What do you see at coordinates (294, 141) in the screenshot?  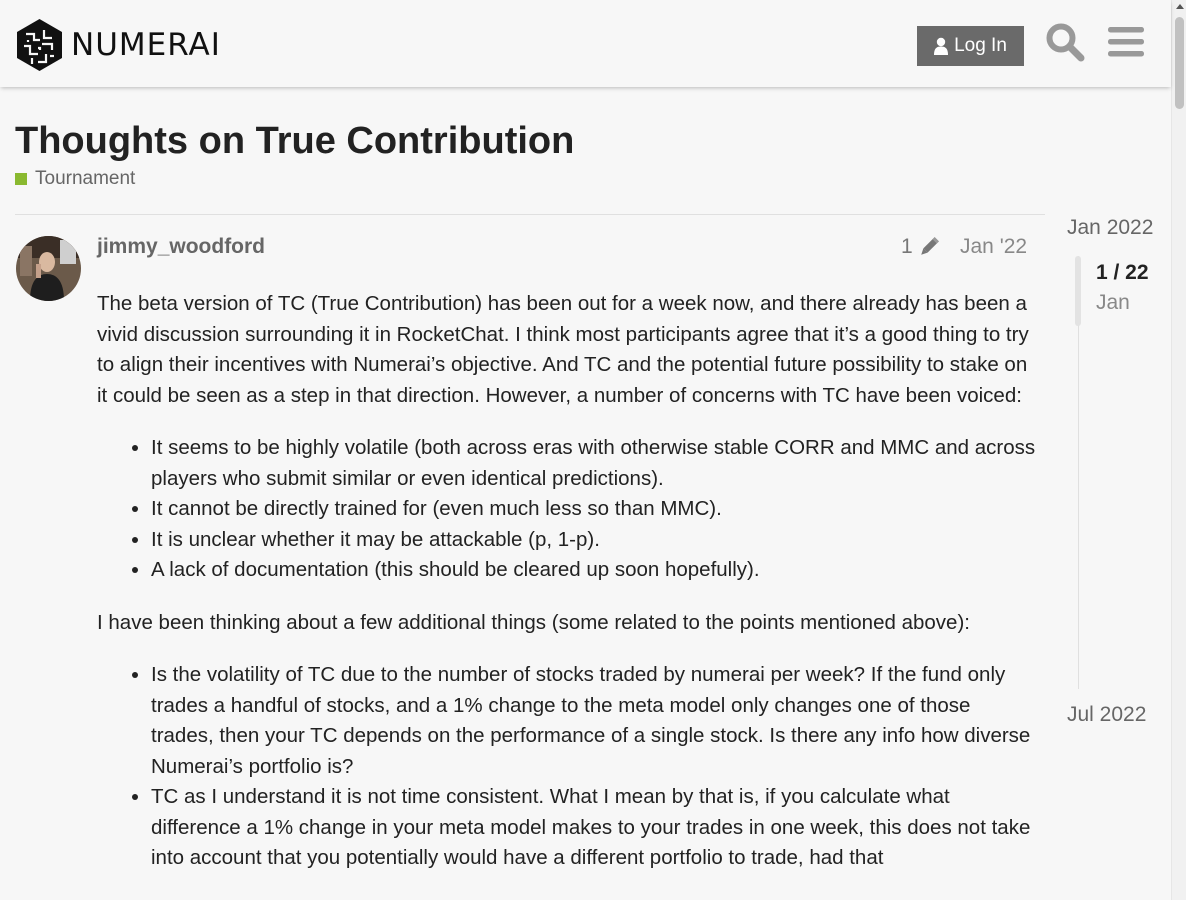 I see `topic-title: Thoughts on True Contribution` at bounding box center [294, 141].